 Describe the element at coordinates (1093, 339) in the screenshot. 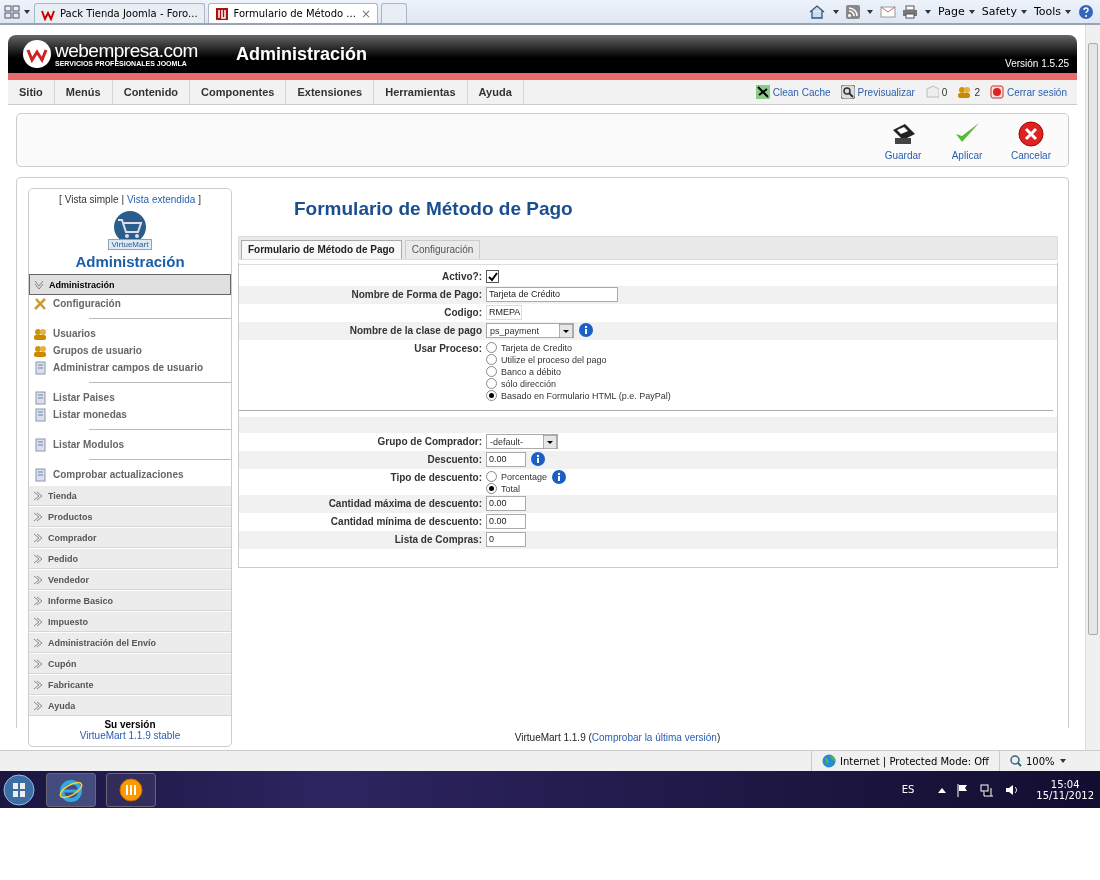

I see `scroll-thumb` at that location.